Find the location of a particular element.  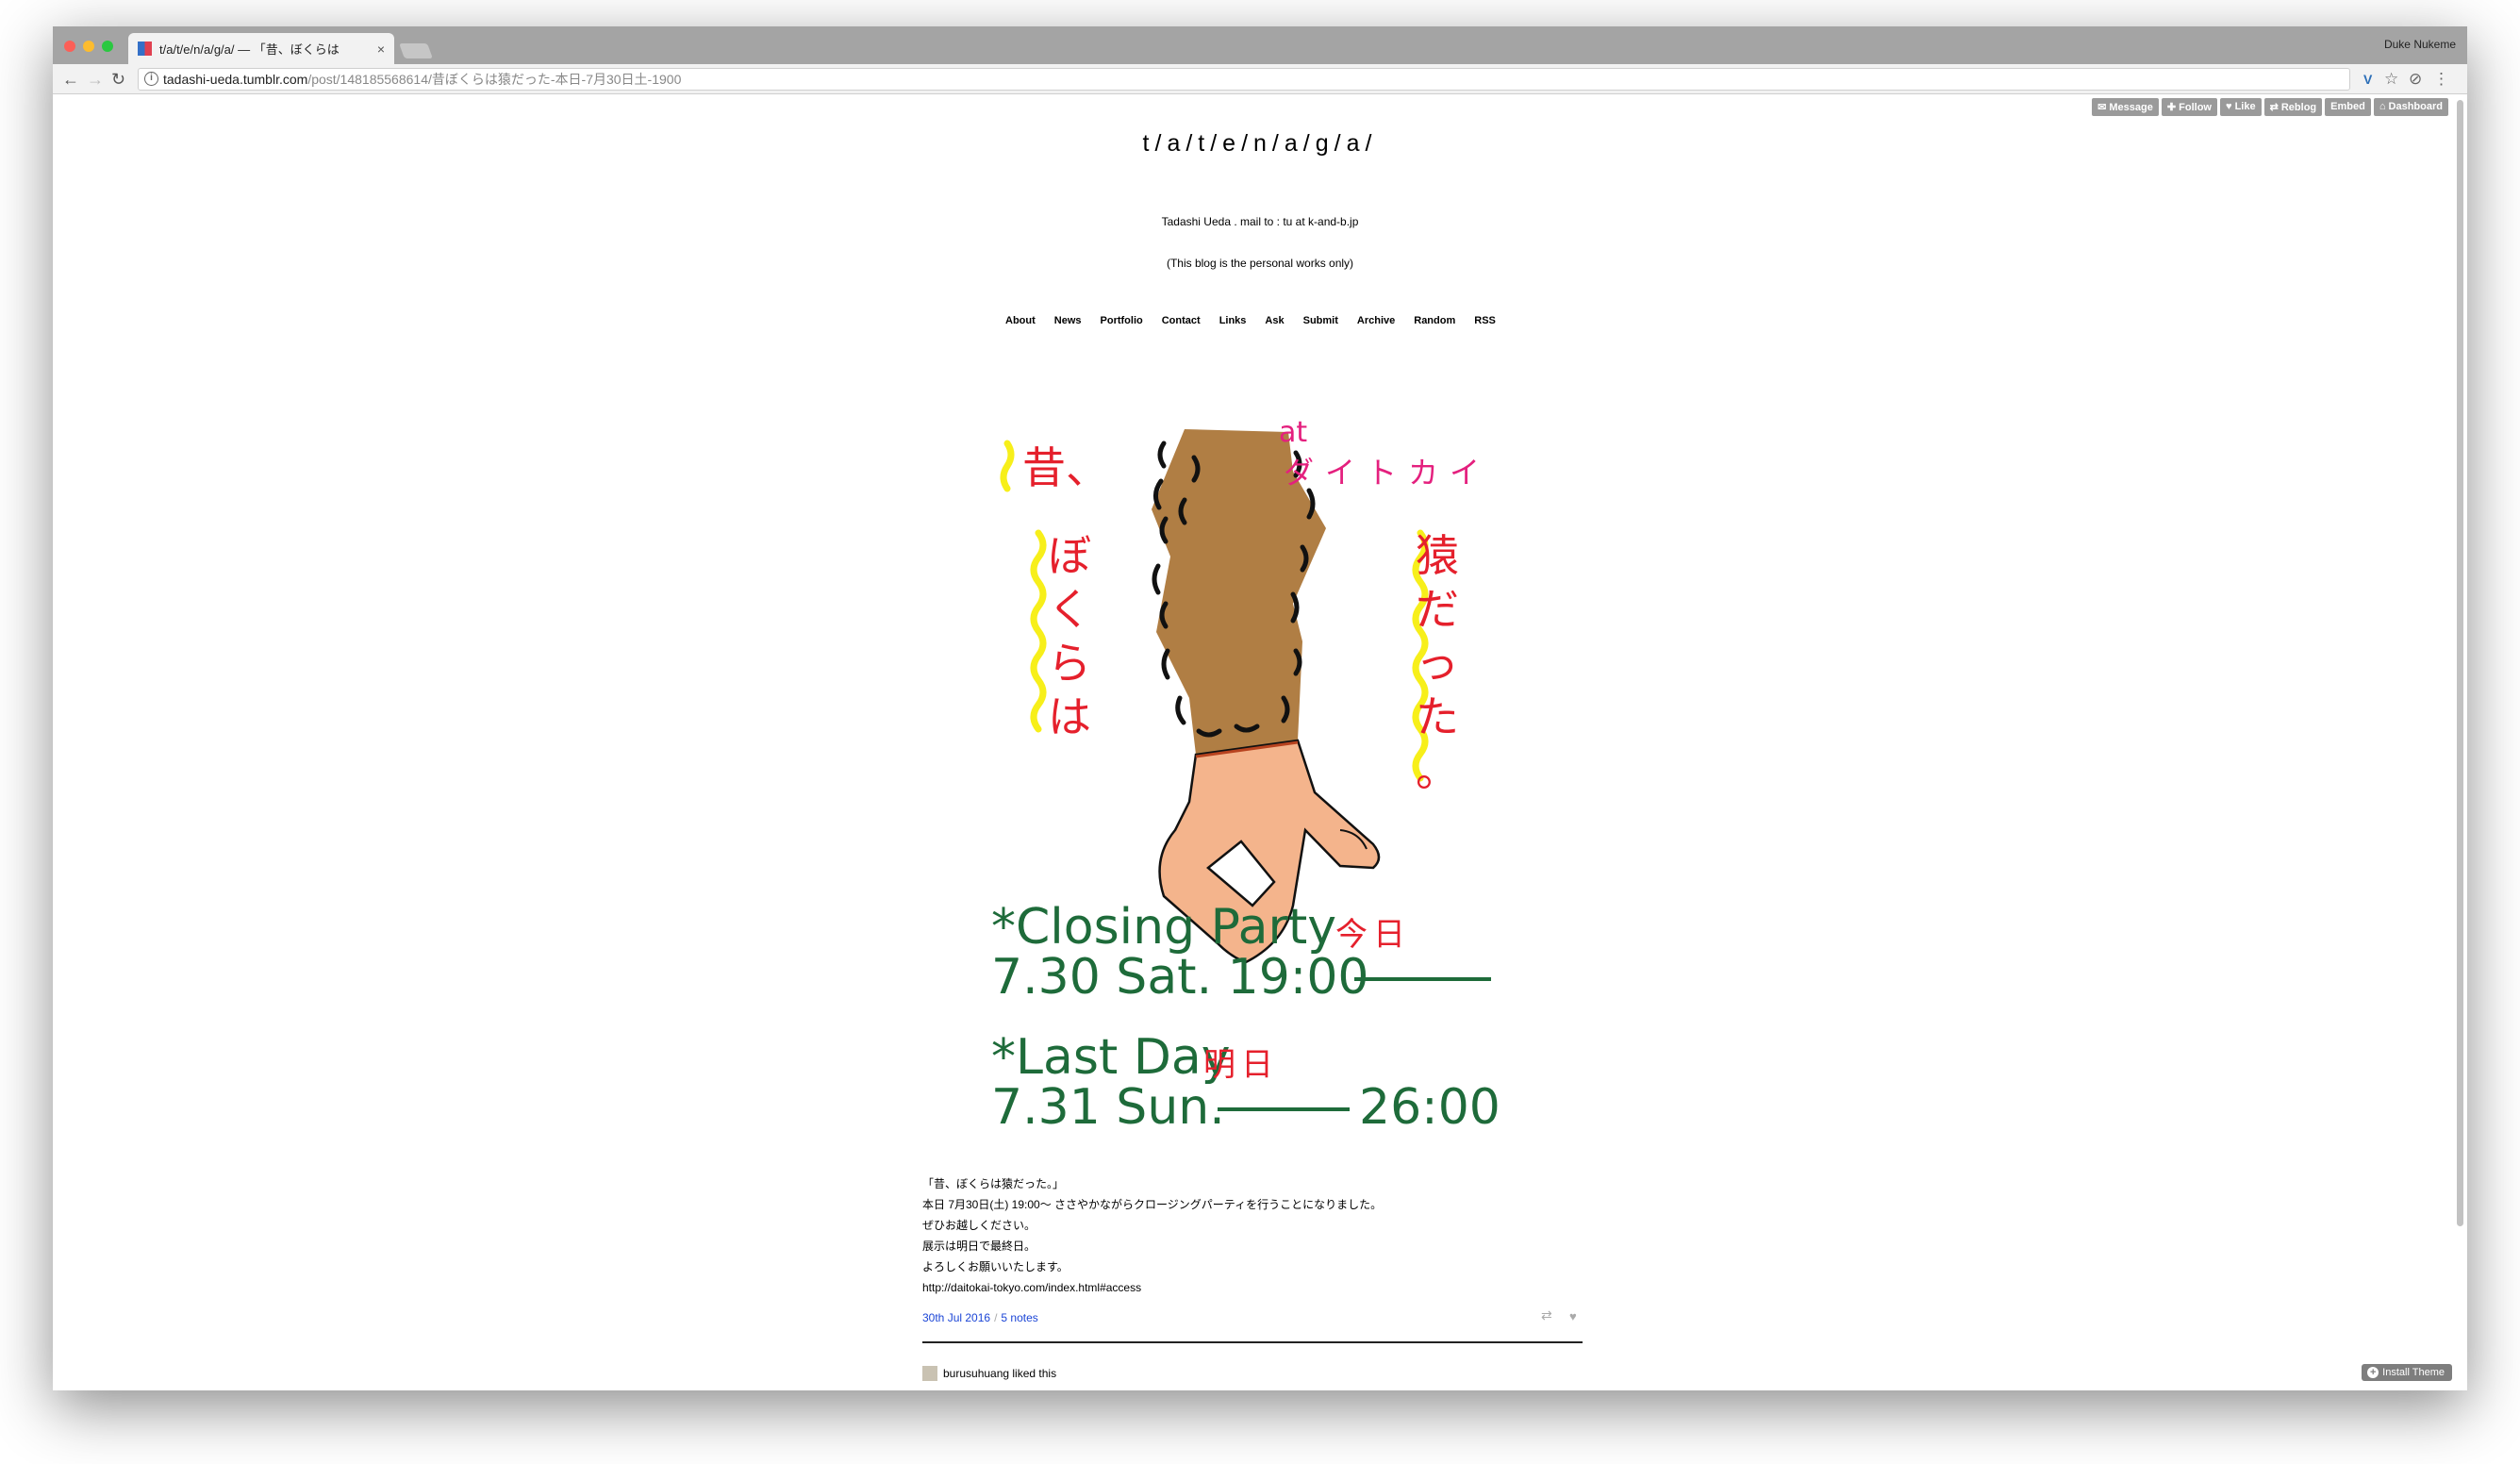

like-label: Like is located at coordinates (2245, 107).